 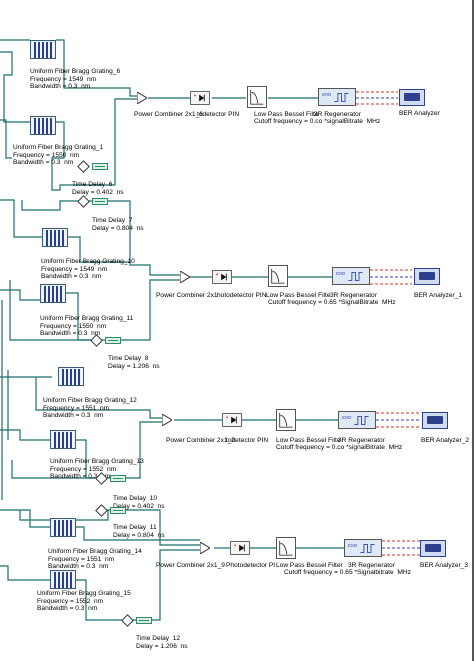 What do you see at coordinates (337, 97) in the screenshot?
I see `3r-regenerator-1-icon: IOIO` at bounding box center [337, 97].